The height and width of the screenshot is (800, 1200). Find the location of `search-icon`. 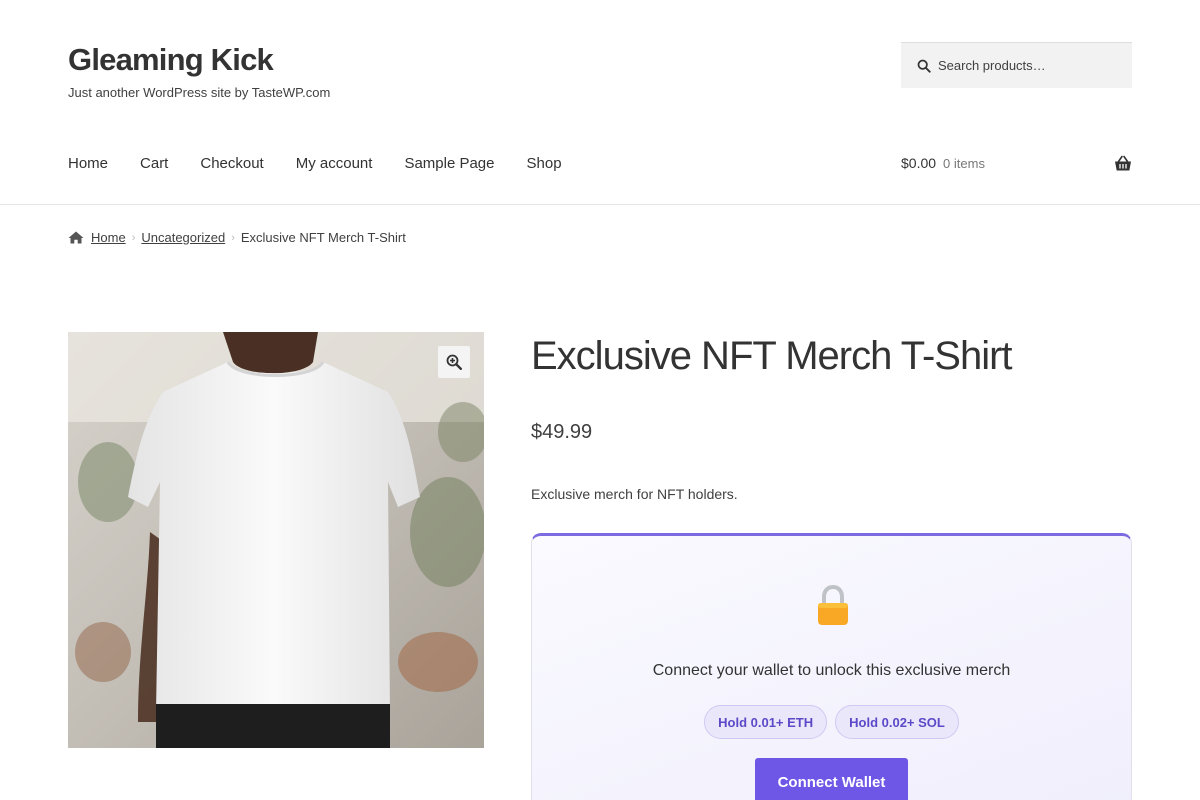

search-icon is located at coordinates (924, 66).